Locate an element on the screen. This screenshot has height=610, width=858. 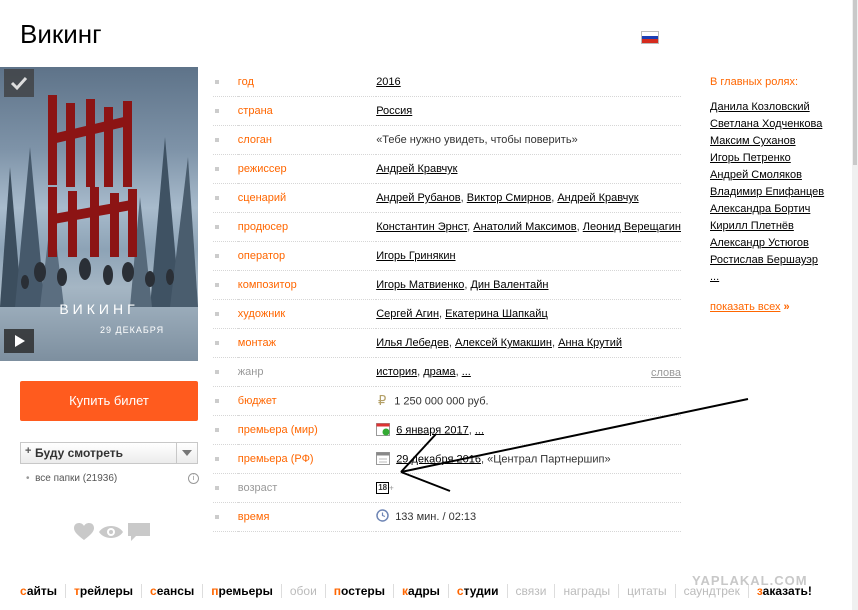
nav-posters: постеры is located at coordinates (358, 591).